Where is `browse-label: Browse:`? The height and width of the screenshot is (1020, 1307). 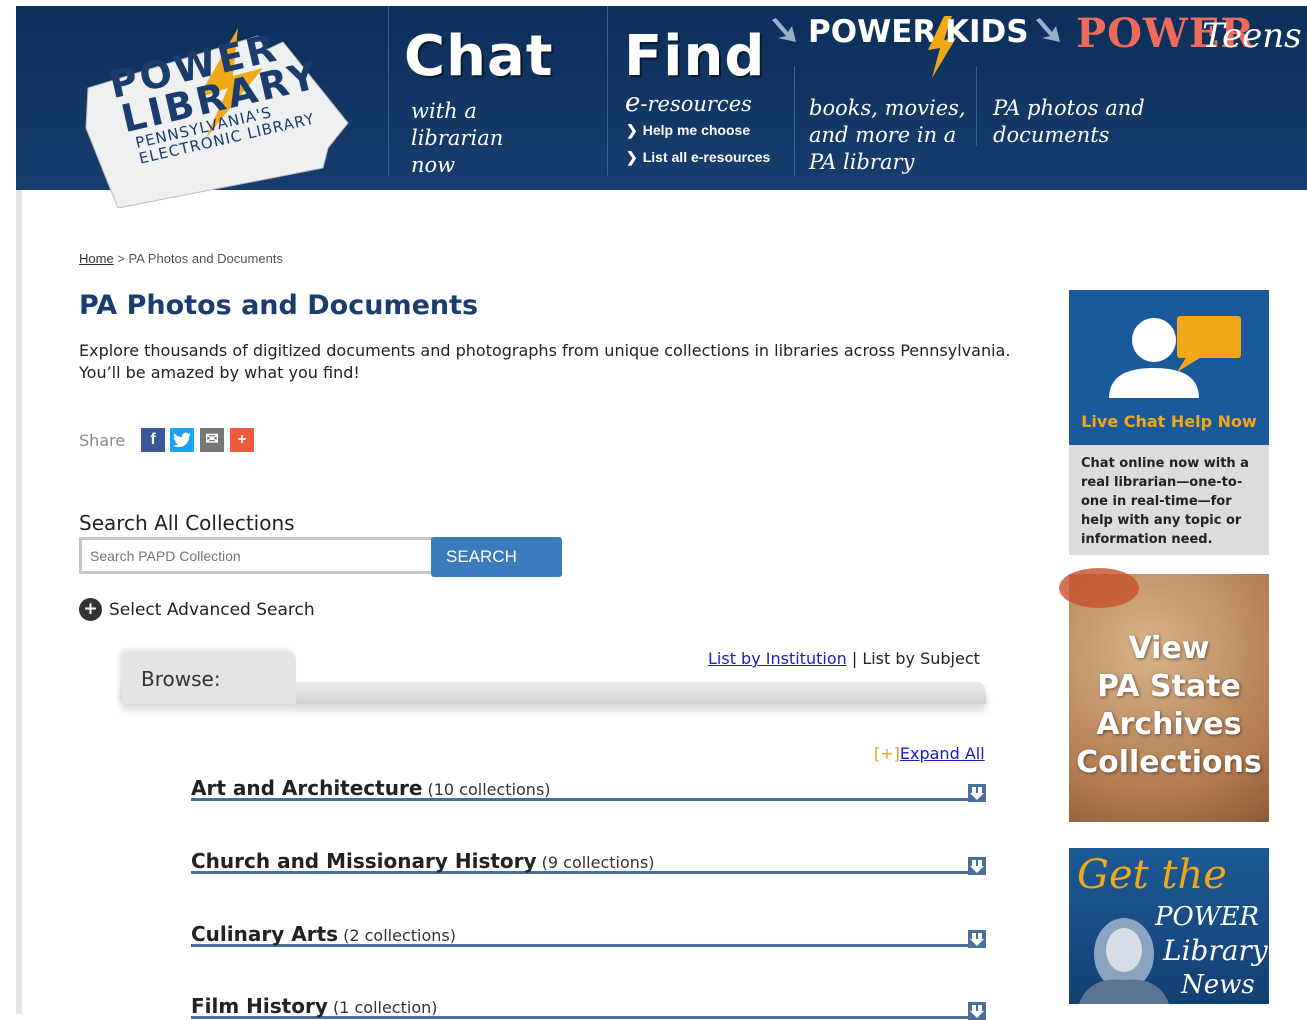 browse-label: Browse: is located at coordinates (181, 679).